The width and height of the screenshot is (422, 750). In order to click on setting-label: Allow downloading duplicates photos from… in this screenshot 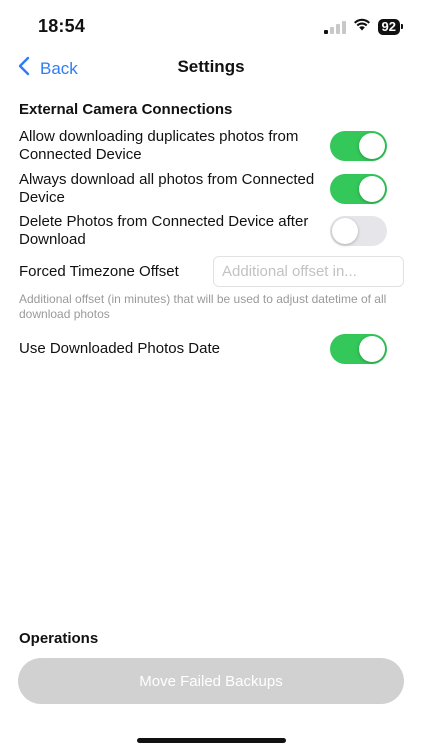, I will do `click(159, 145)`.